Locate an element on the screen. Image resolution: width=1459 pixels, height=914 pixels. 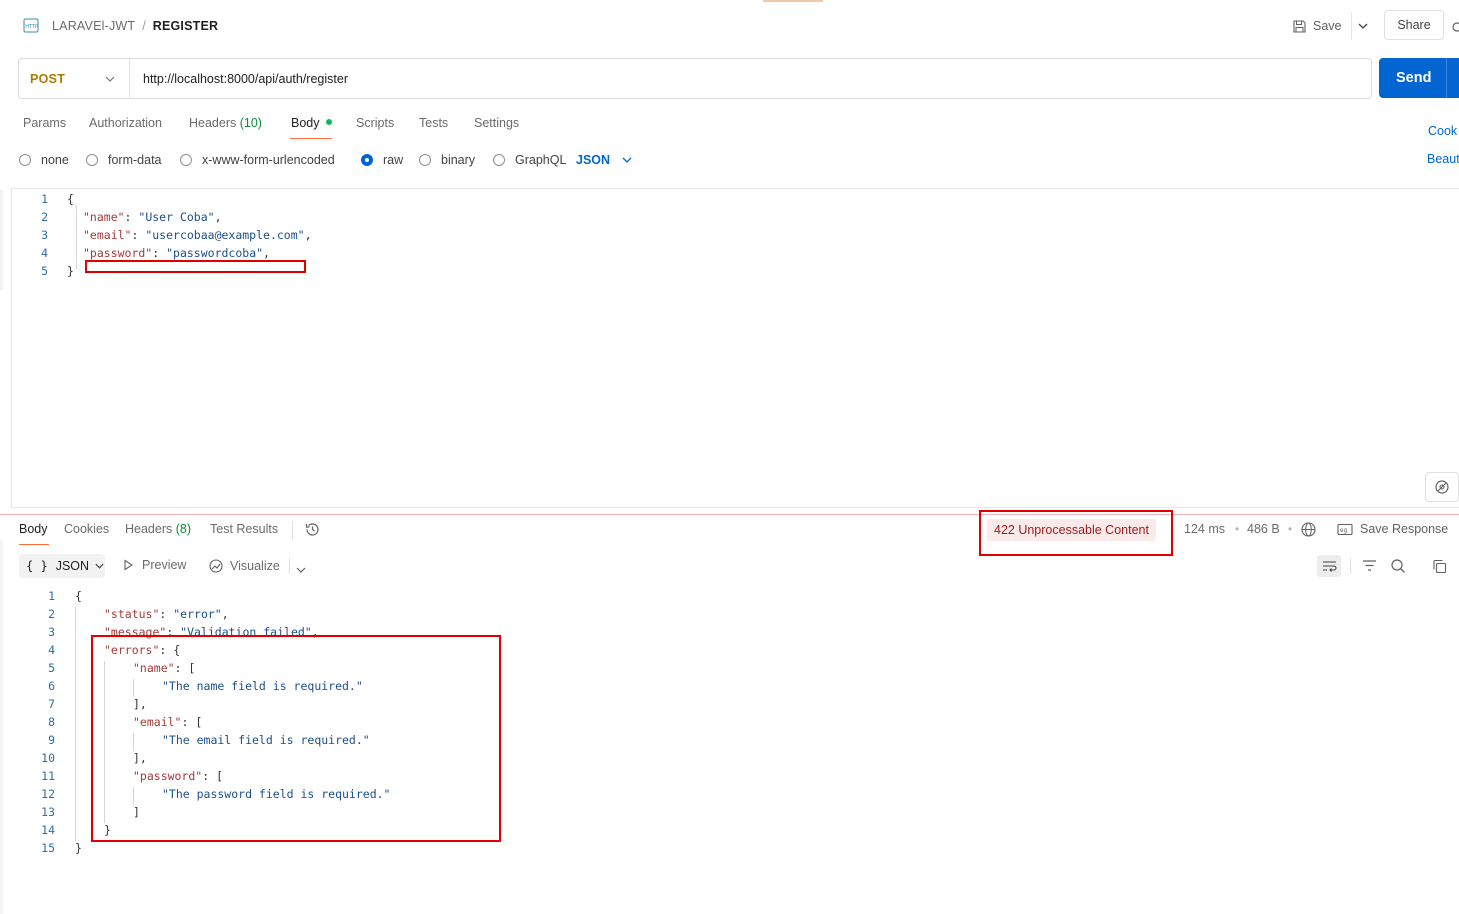
radio-binary-label: binary is located at coordinates (458, 160).